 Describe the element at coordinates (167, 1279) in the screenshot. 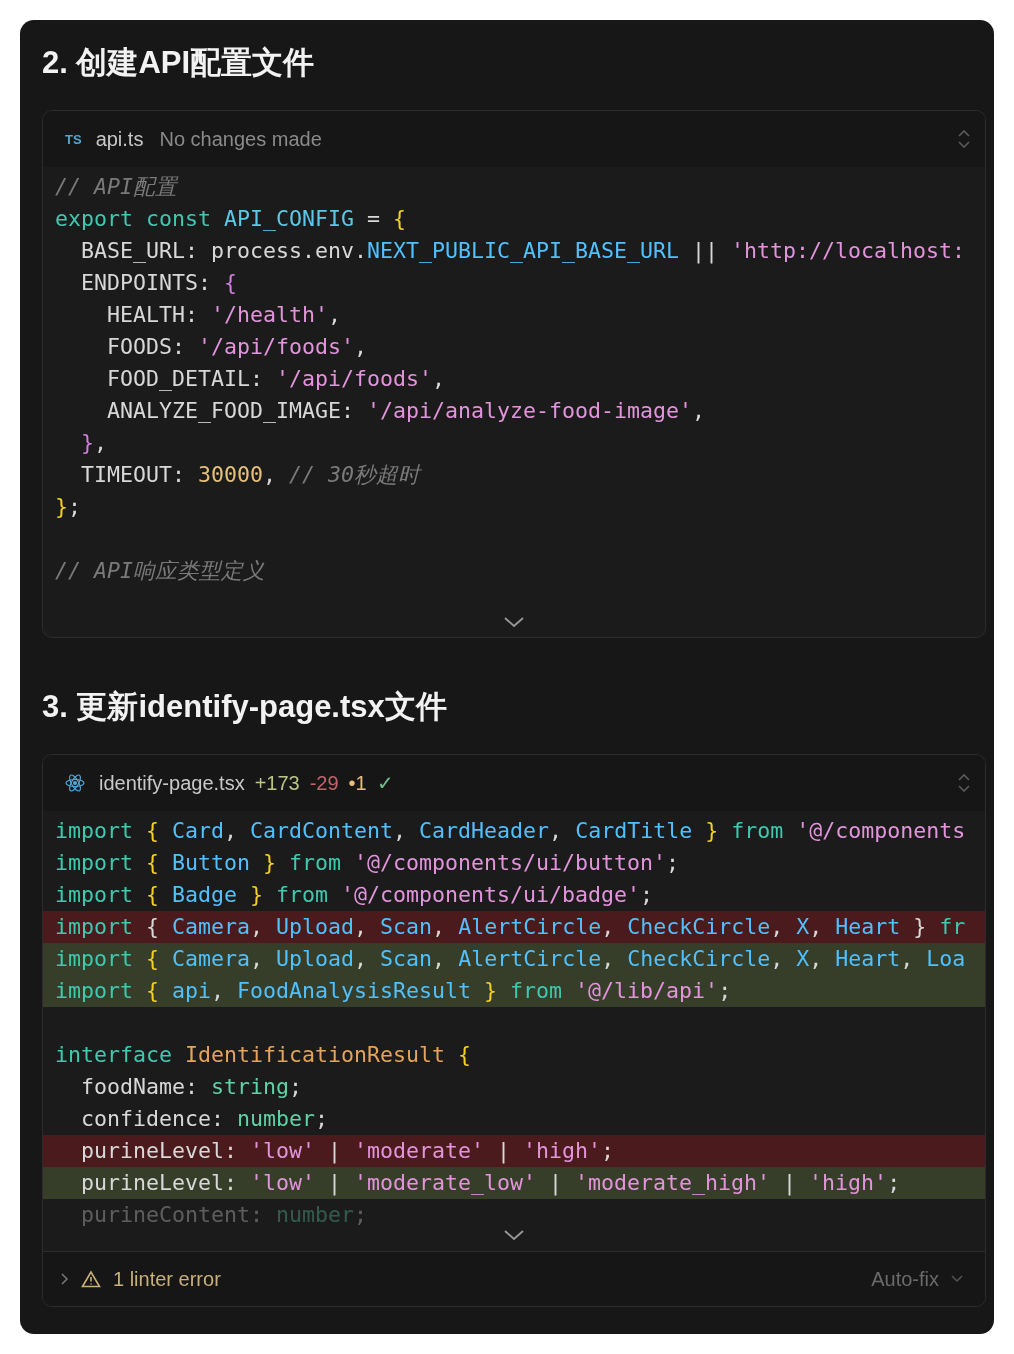

I see `linter-message: 1 linter error` at that location.